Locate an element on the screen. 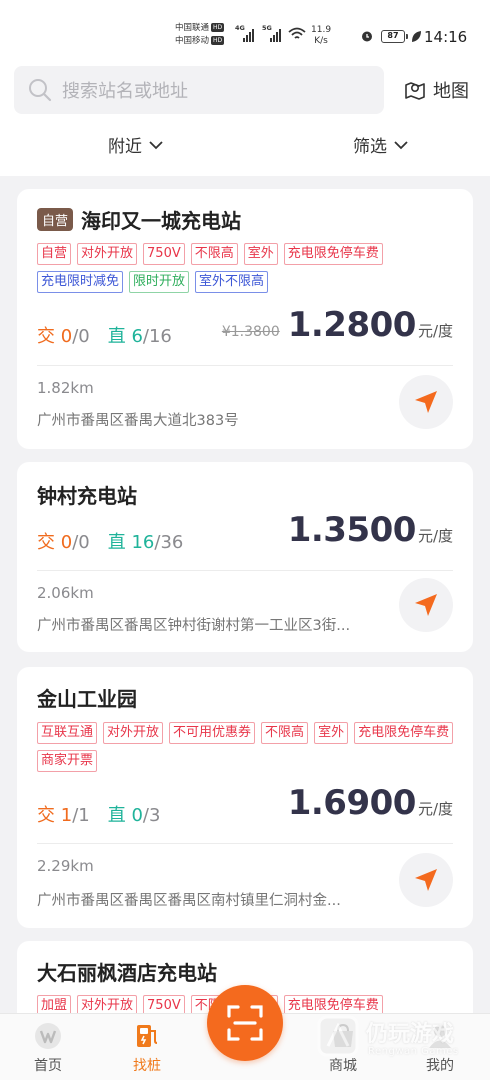  station-name: 钟村充电站 is located at coordinates (87, 496).